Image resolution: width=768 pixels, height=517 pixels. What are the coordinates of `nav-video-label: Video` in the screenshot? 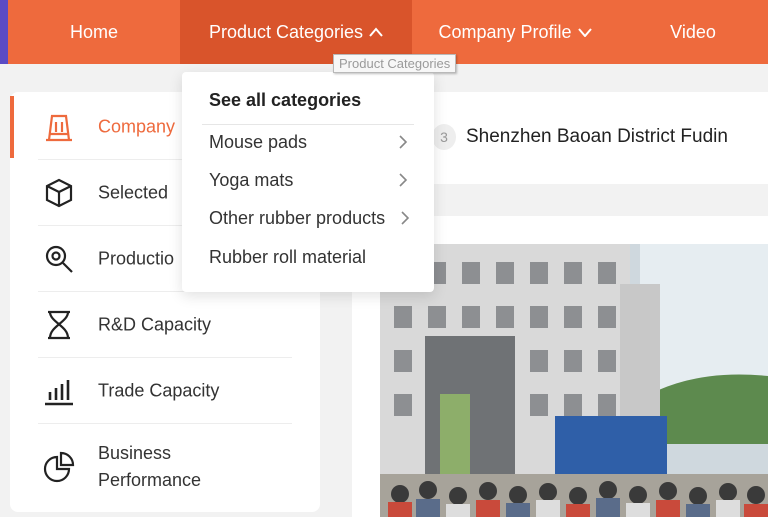 It's located at (693, 32).